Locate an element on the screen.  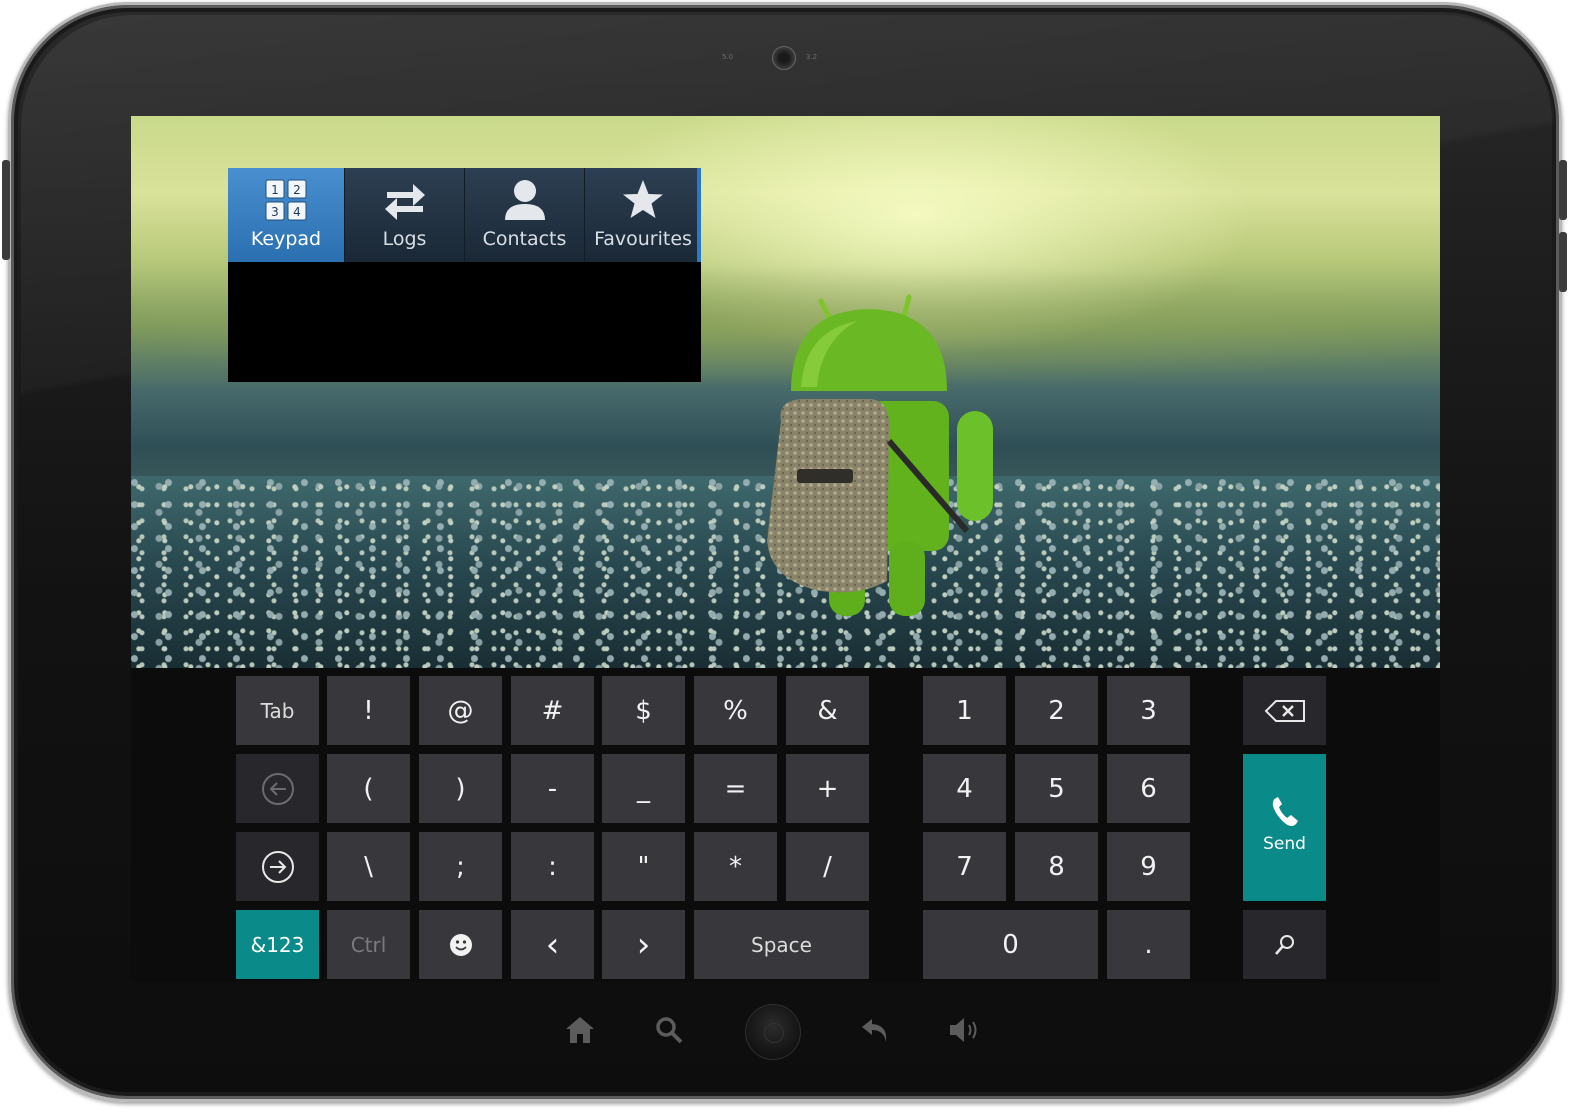
key-backspace is located at coordinates (1284, 710).